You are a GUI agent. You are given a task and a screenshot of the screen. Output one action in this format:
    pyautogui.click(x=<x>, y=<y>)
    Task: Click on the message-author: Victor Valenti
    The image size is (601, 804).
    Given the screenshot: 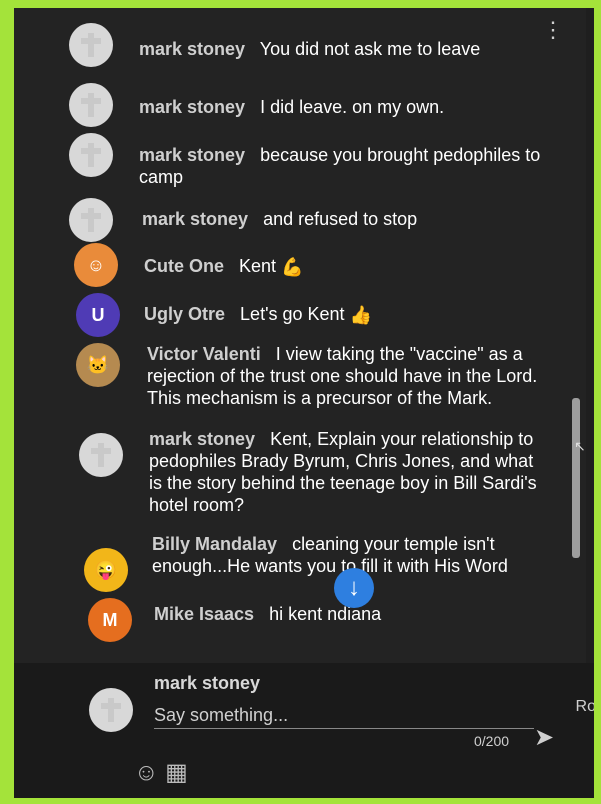 What is the action you would take?
    pyautogui.click(x=204, y=354)
    